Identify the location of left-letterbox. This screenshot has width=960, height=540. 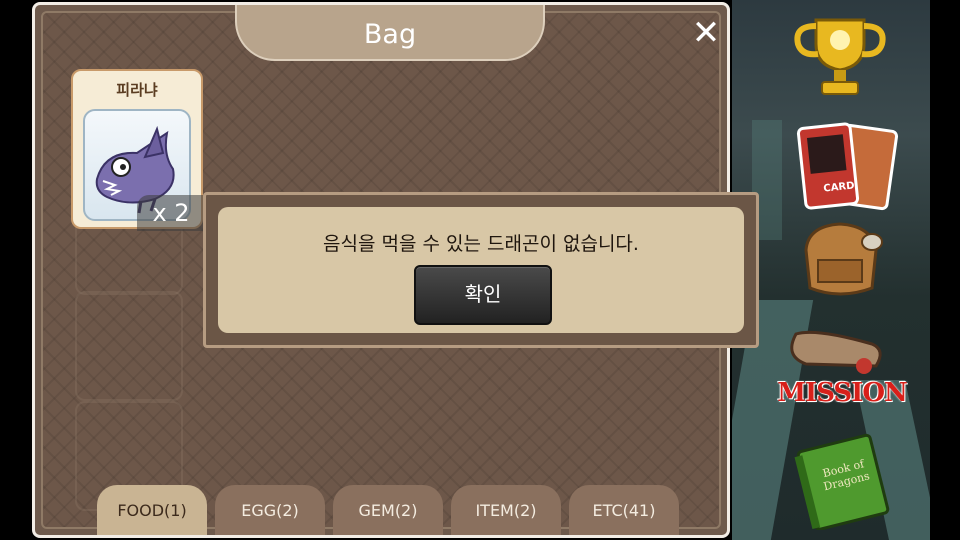
(15, 270).